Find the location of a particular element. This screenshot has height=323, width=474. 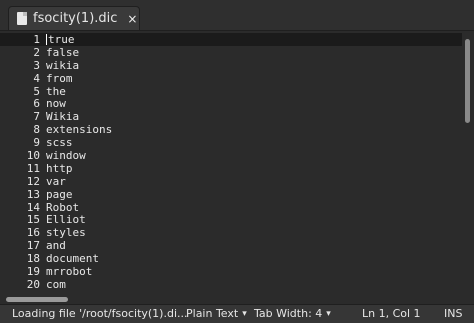

tab-fsocity-dic: fsocity(1).dic × is located at coordinates (74, 18).